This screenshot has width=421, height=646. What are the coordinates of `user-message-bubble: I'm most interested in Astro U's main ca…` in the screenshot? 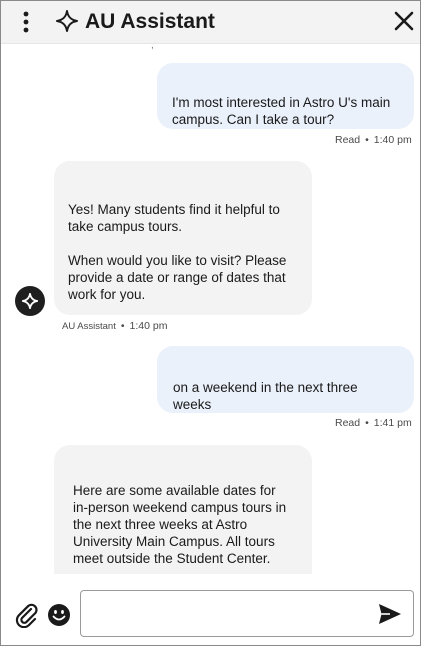 It's located at (285, 96).